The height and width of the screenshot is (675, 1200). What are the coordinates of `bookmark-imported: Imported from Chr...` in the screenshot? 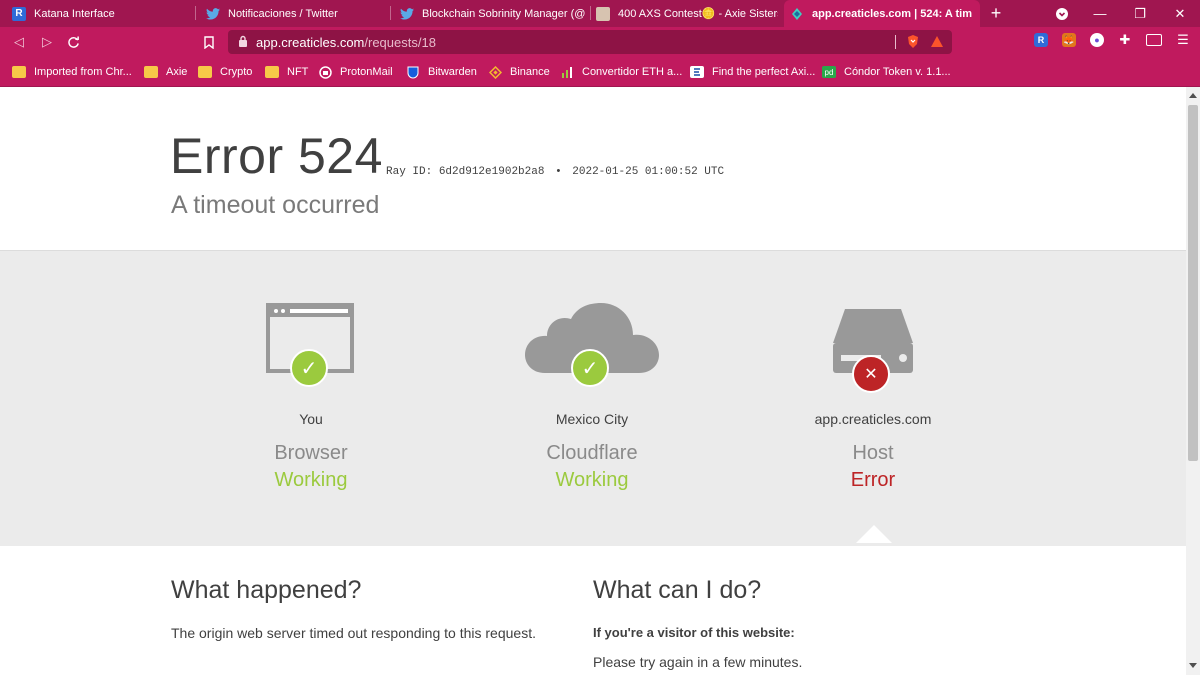 It's located at (72, 72).